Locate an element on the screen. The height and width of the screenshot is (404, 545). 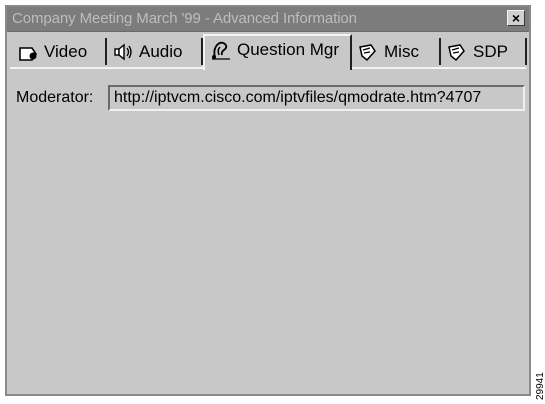
tab-label: Video is located at coordinates (66, 51).